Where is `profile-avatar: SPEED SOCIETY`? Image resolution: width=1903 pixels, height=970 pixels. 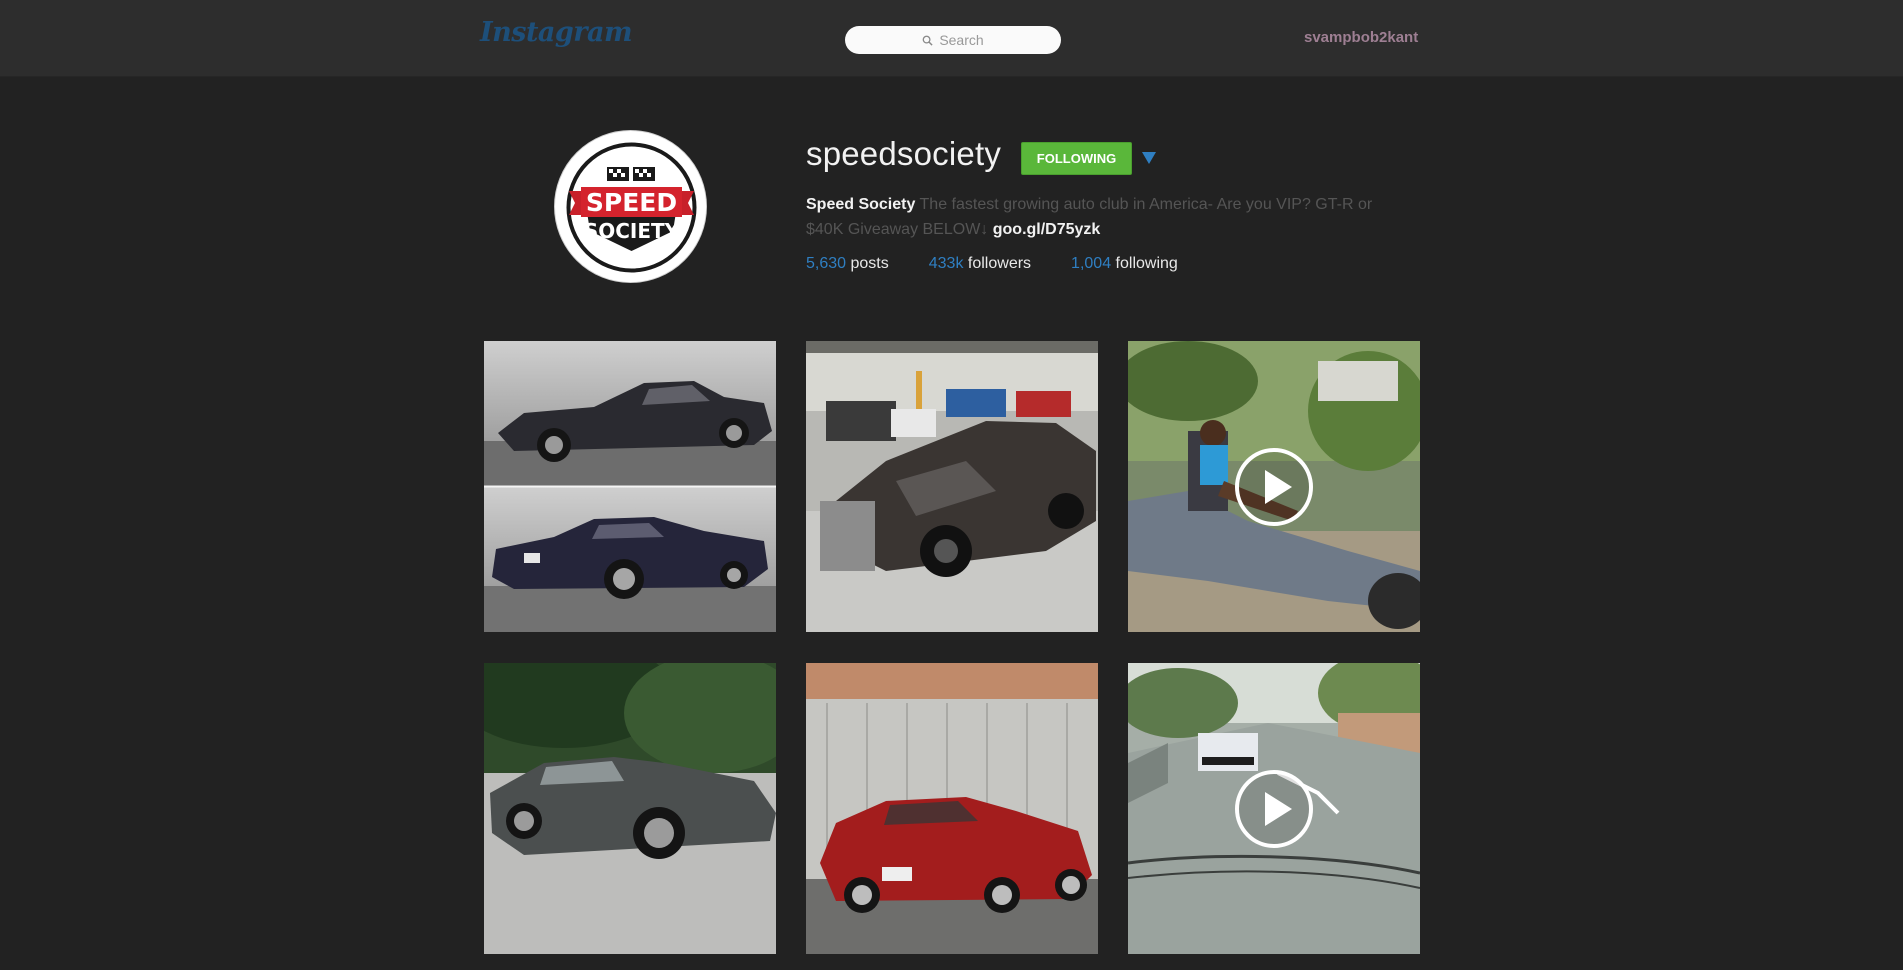 profile-avatar: SPEED SOCIETY is located at coordinates (630, 206).